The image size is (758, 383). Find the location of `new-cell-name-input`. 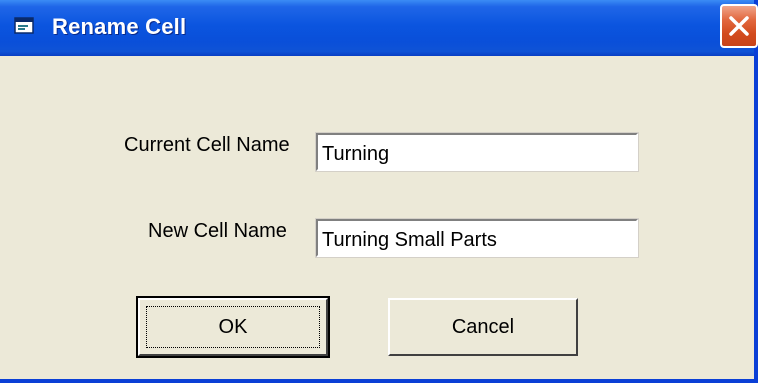

new-cell-name-input is located at coordinates (477, 238).